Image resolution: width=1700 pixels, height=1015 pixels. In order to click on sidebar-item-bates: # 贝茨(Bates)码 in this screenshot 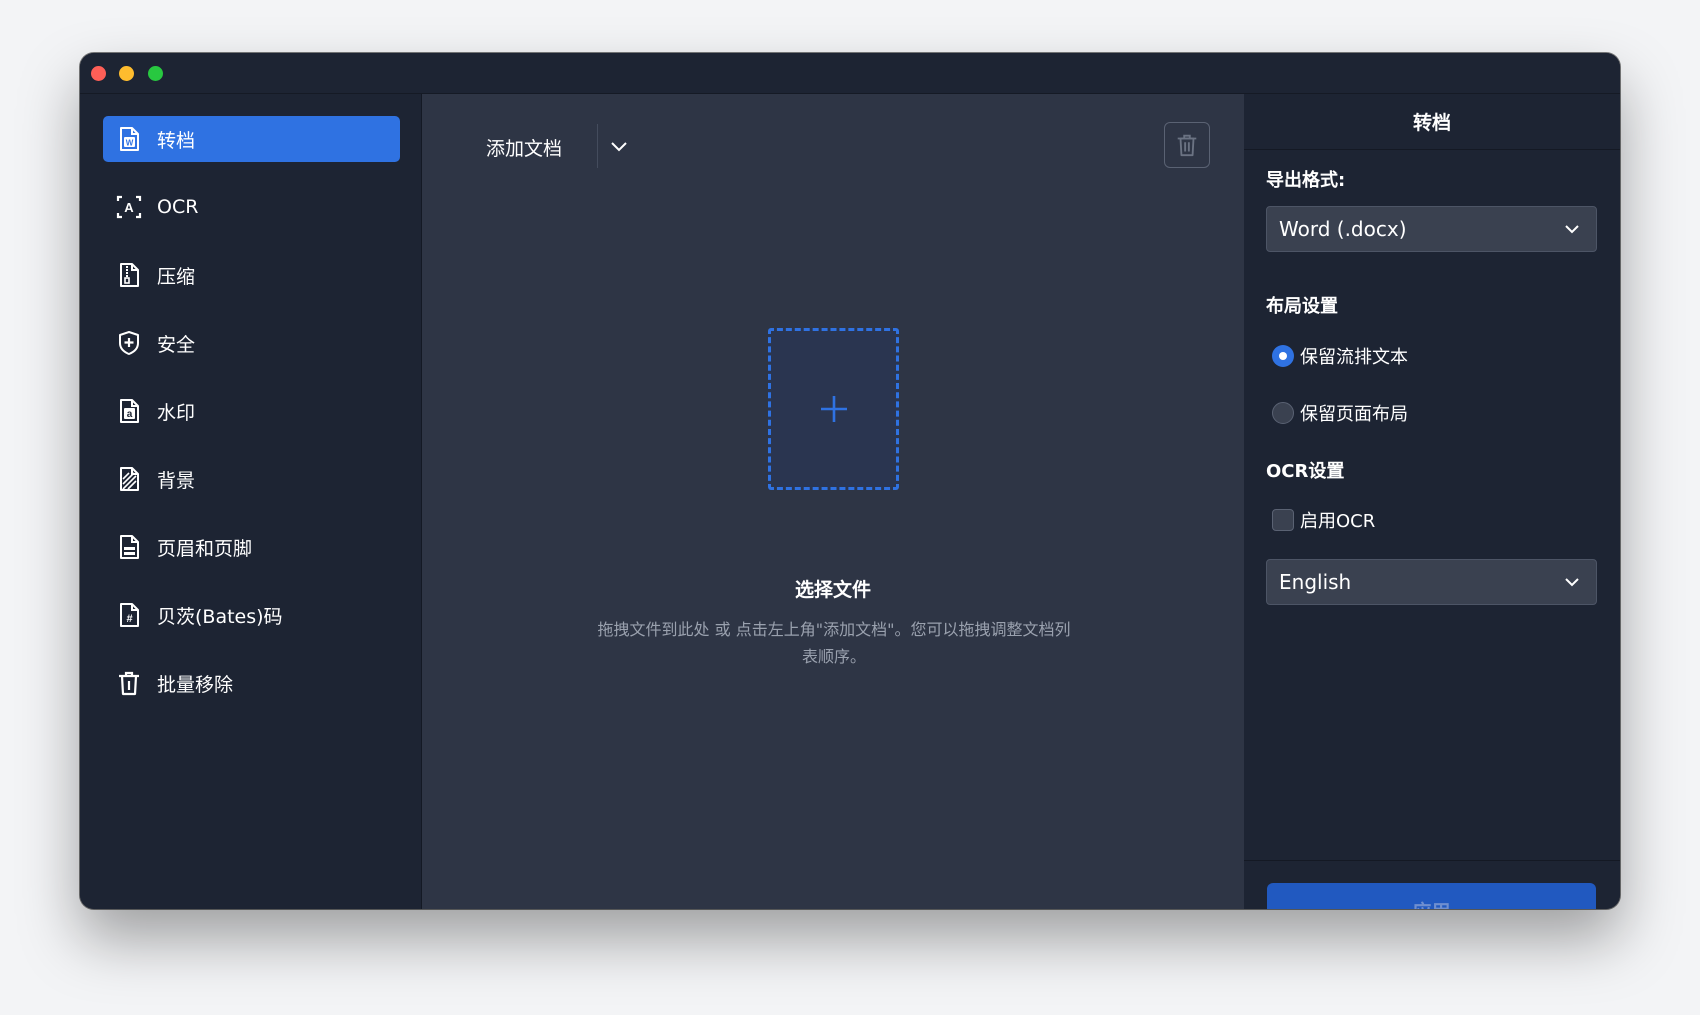, I will do `click(251, 615)`.